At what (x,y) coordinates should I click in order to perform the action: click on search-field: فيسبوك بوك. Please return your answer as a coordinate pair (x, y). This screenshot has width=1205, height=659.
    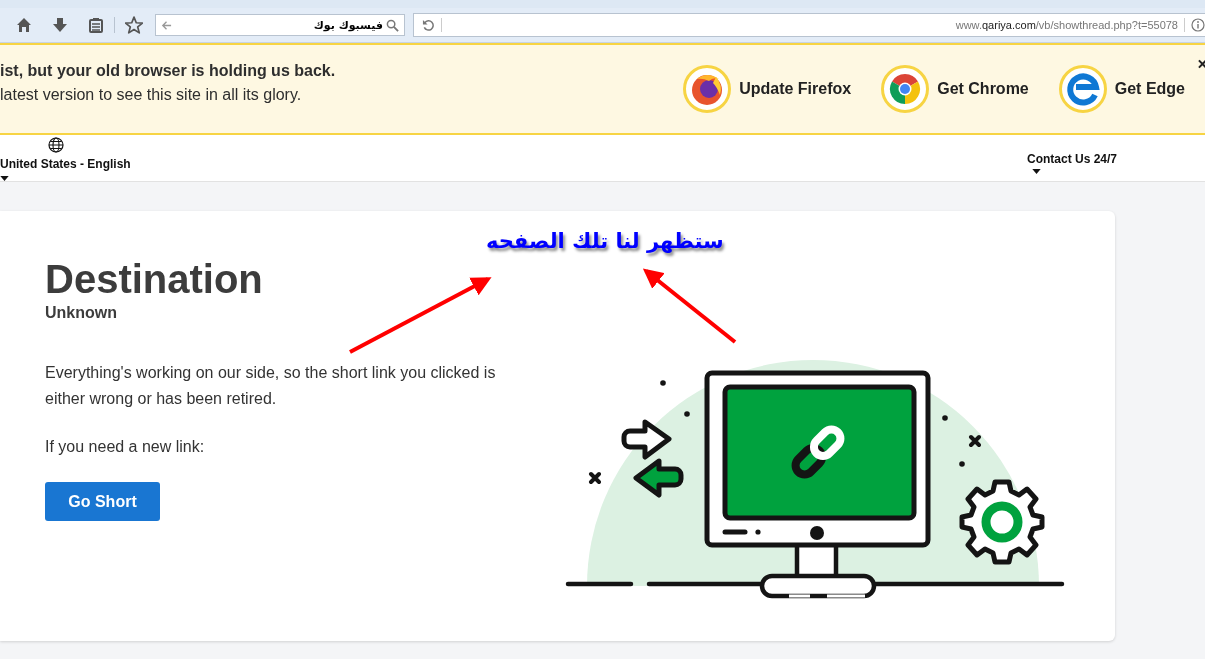
    Looking at the image, I should click on (280, 25).